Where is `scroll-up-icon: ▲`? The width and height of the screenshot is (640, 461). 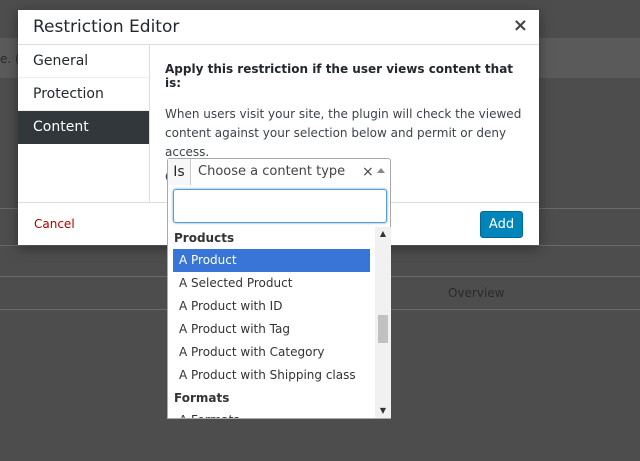 scroll-up-icon: ▲ is located at coordinates (383, 234).